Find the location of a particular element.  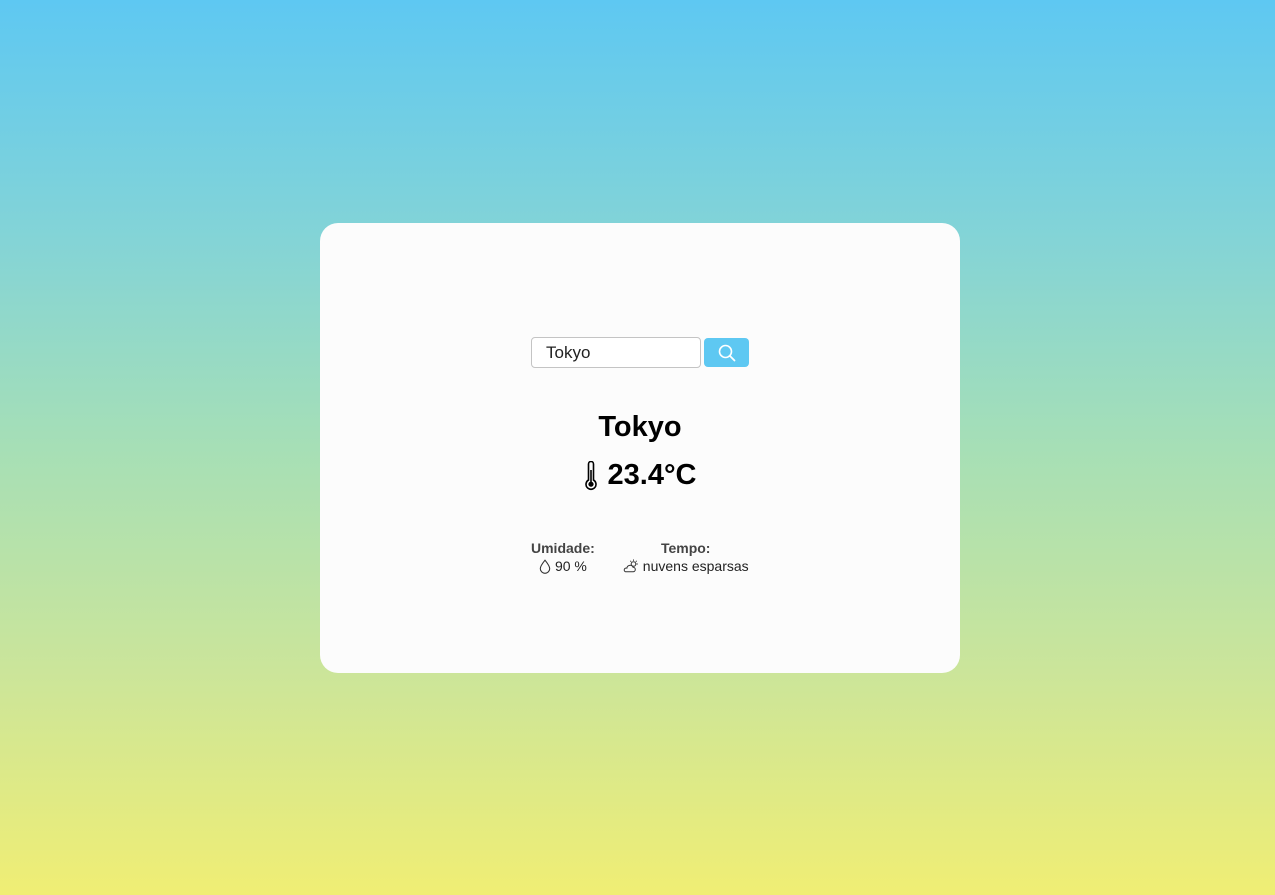

search-button is located at coordinates (726, 352).